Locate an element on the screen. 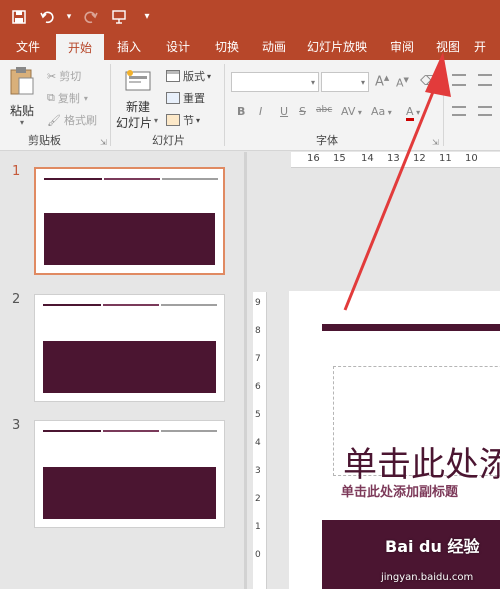  ribbon-tabs: 文件 开始 插入 设计 切换 动画 幻灯片放映 审阅 视图 开 is located at coordinates (250, 46).